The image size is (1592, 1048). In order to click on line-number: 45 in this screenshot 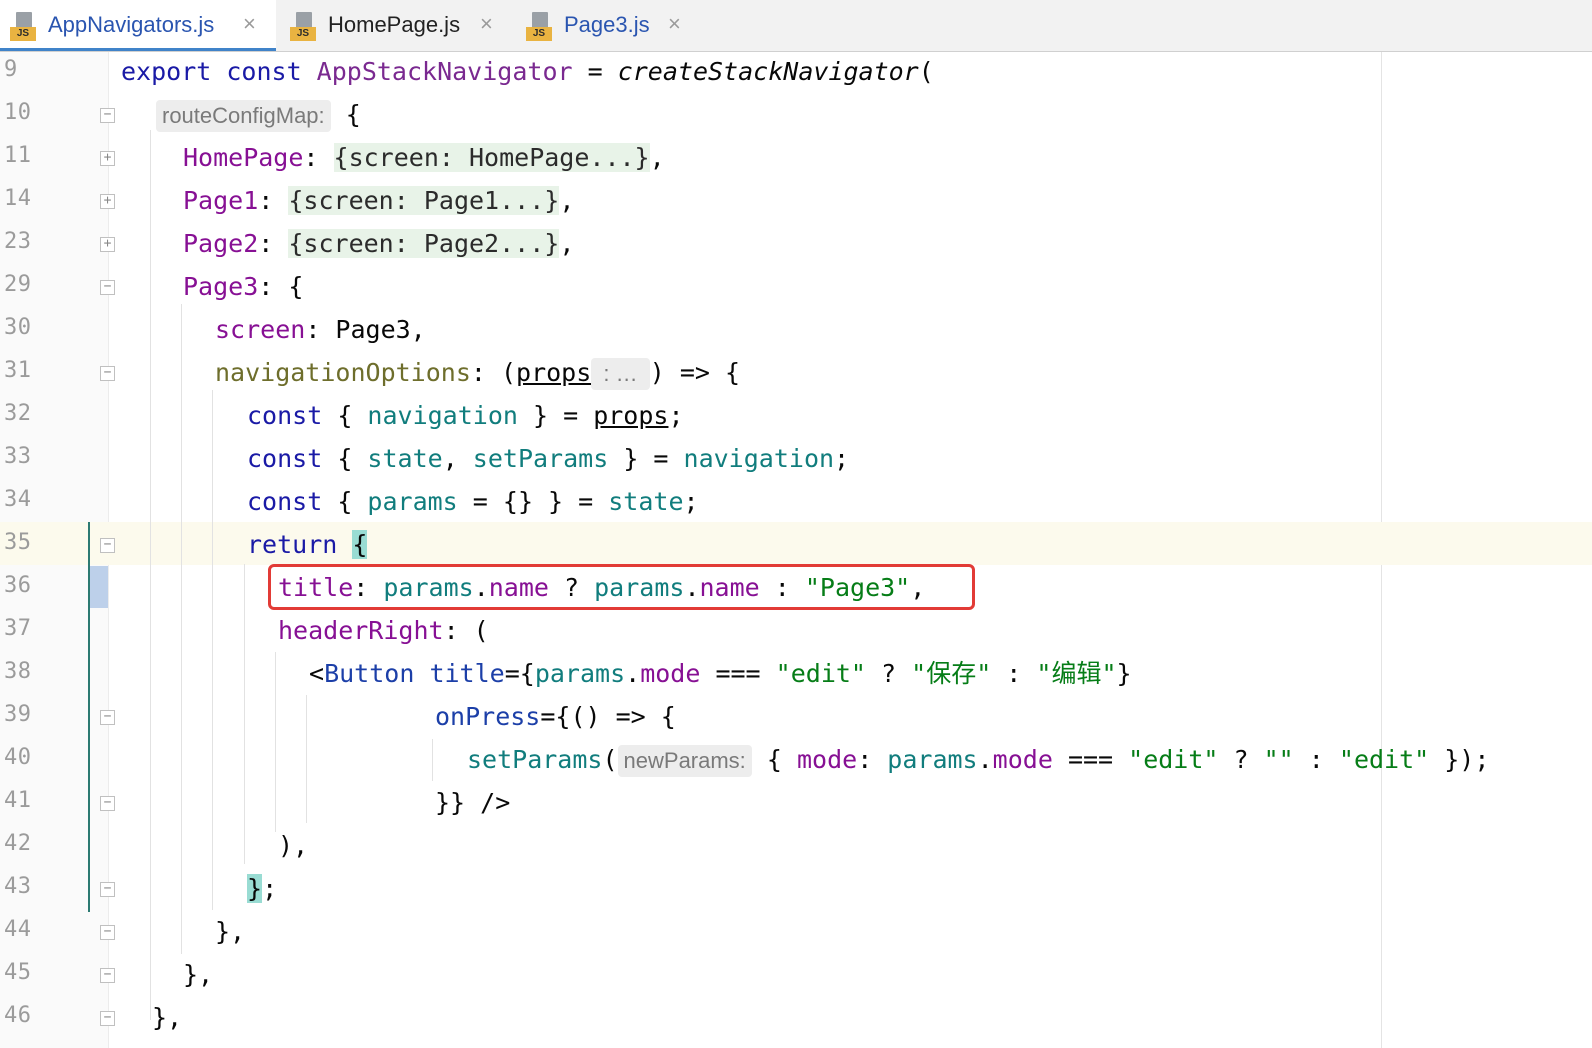, I will do `click(18, 972)`.